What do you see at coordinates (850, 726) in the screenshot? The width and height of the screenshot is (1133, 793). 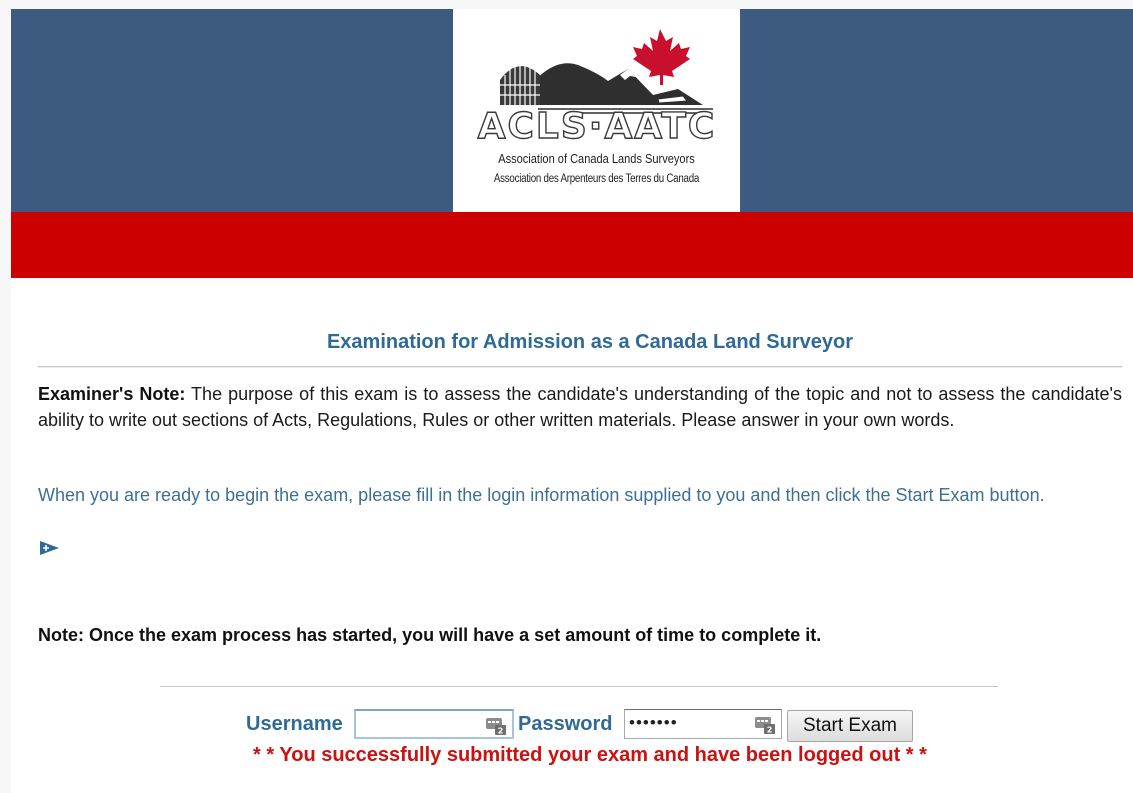 I see `start-exam-button: Start Exam` at bounding box center [850, 726].